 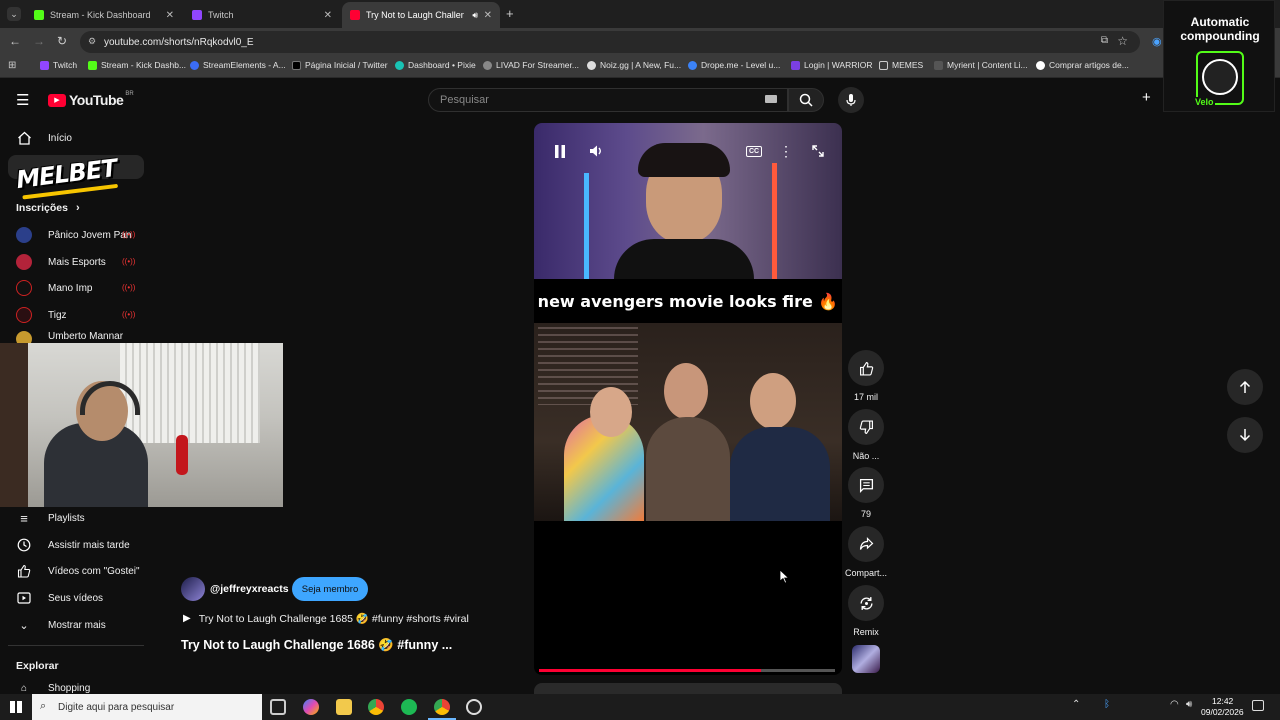 I want to click on audio-source-thumbnail, so click(x=866, y=659).